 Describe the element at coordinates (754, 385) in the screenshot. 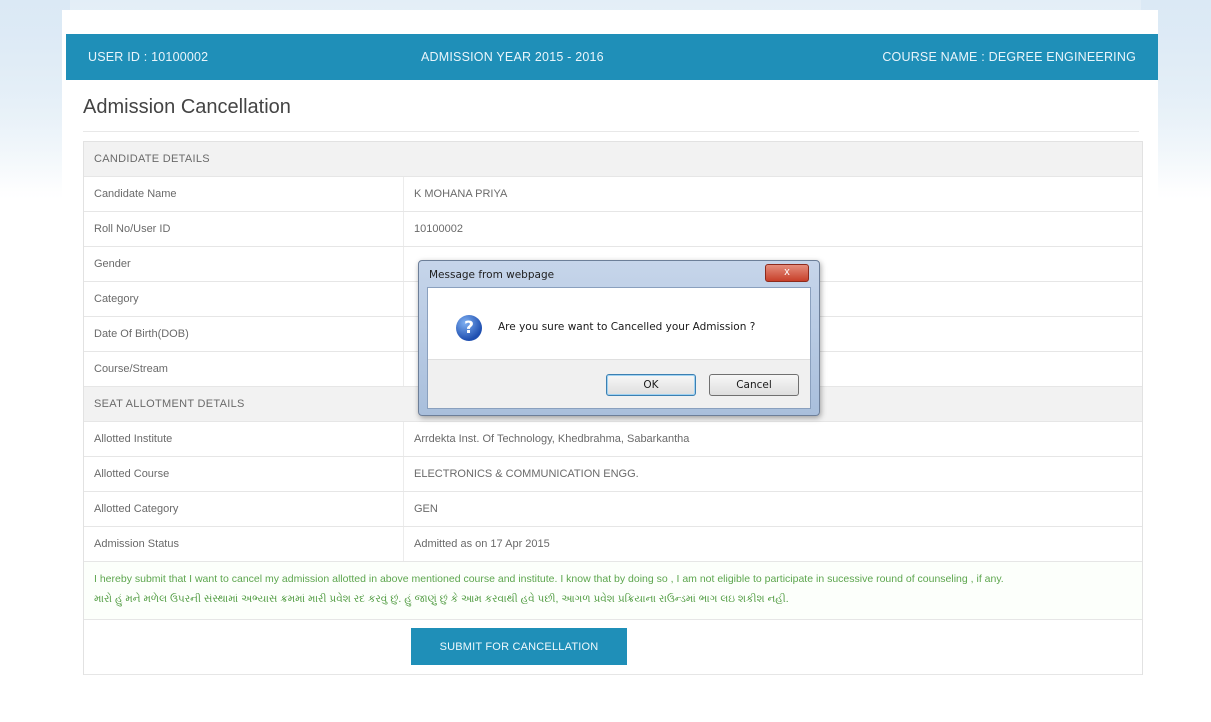

I see `cancel-button: Cancel` at that location.